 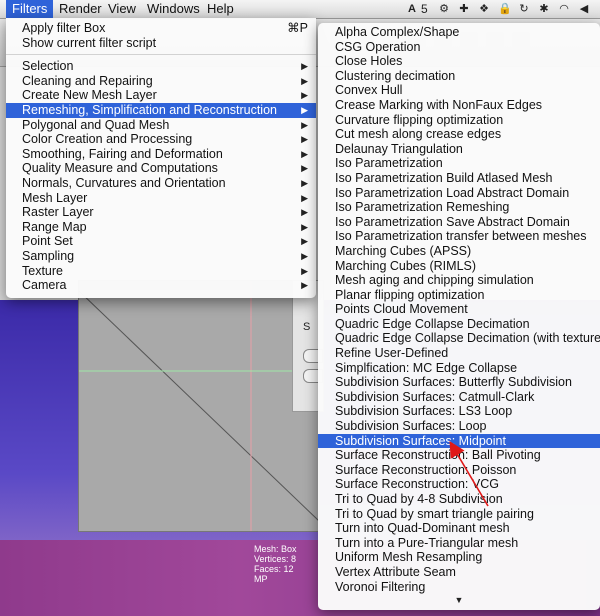 What do you see at coordinates (514, 9) in the screenshot?
I see `status-icons: ⚙ ✚ ❖ 🔒 ↻ ✱ ◠ ◀` at bounding box center [514, 9].